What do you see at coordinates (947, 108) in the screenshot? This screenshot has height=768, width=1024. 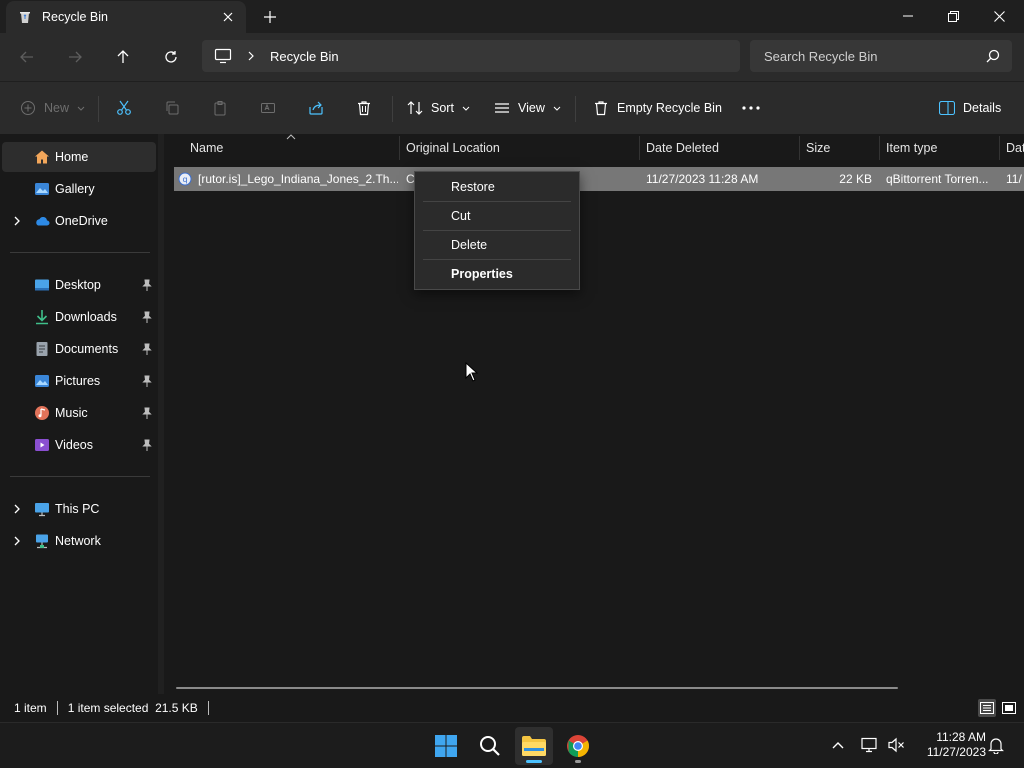 I see `details-pane-icon` at bounding box center [947, 108].